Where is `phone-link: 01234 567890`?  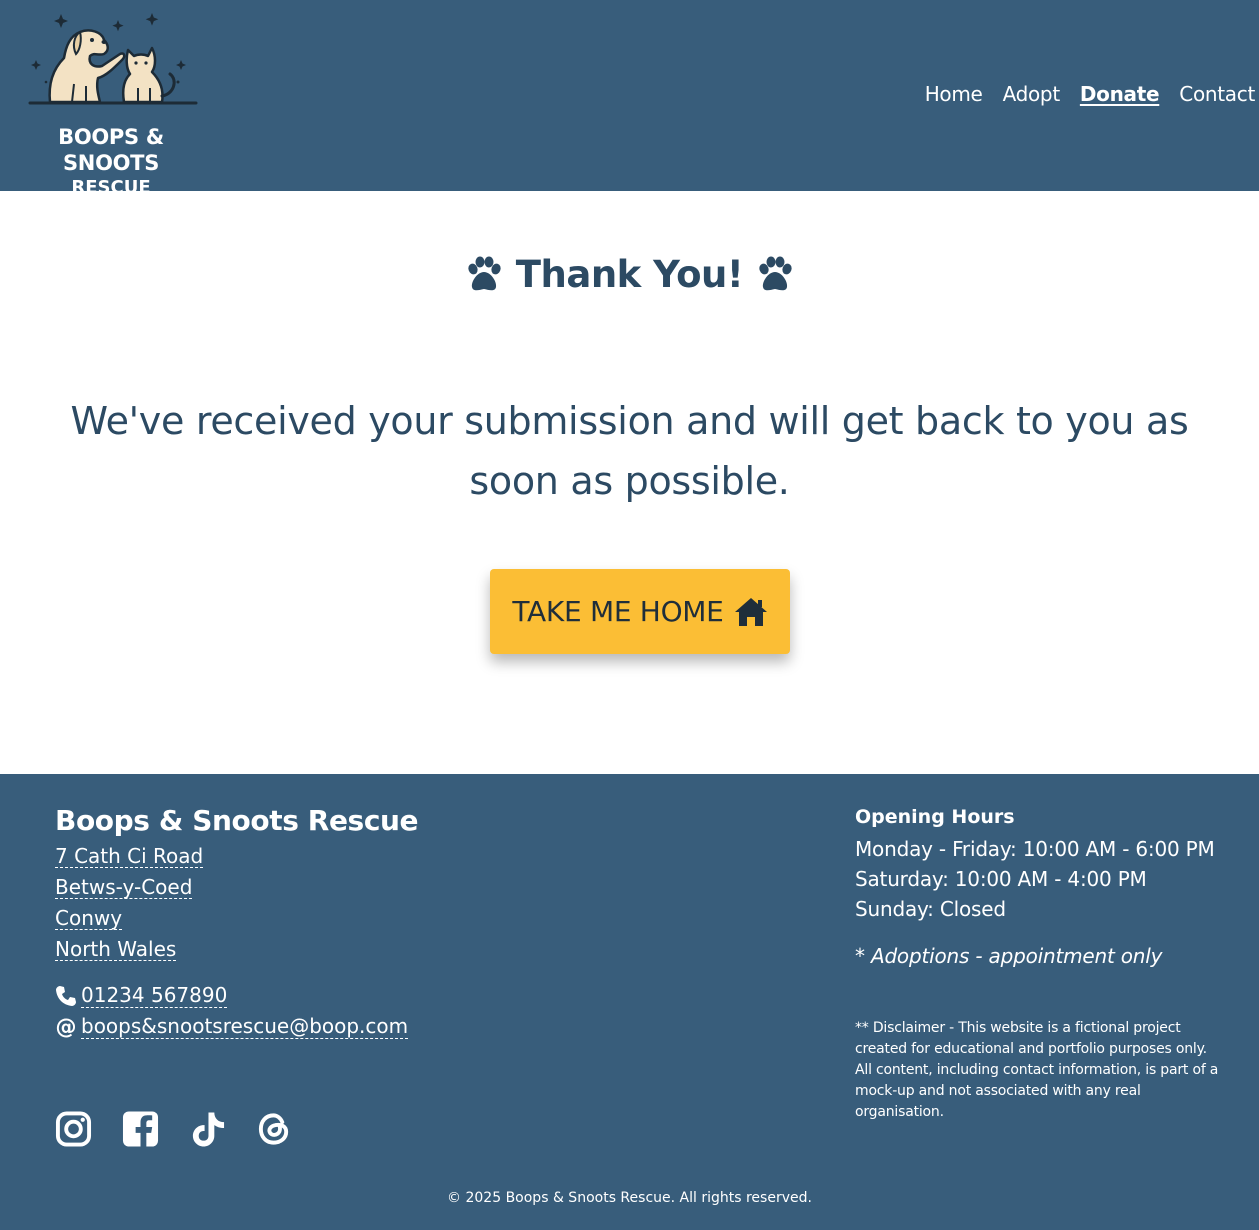 phone-link: 01234 567890 is located at coordinates (154, 995).